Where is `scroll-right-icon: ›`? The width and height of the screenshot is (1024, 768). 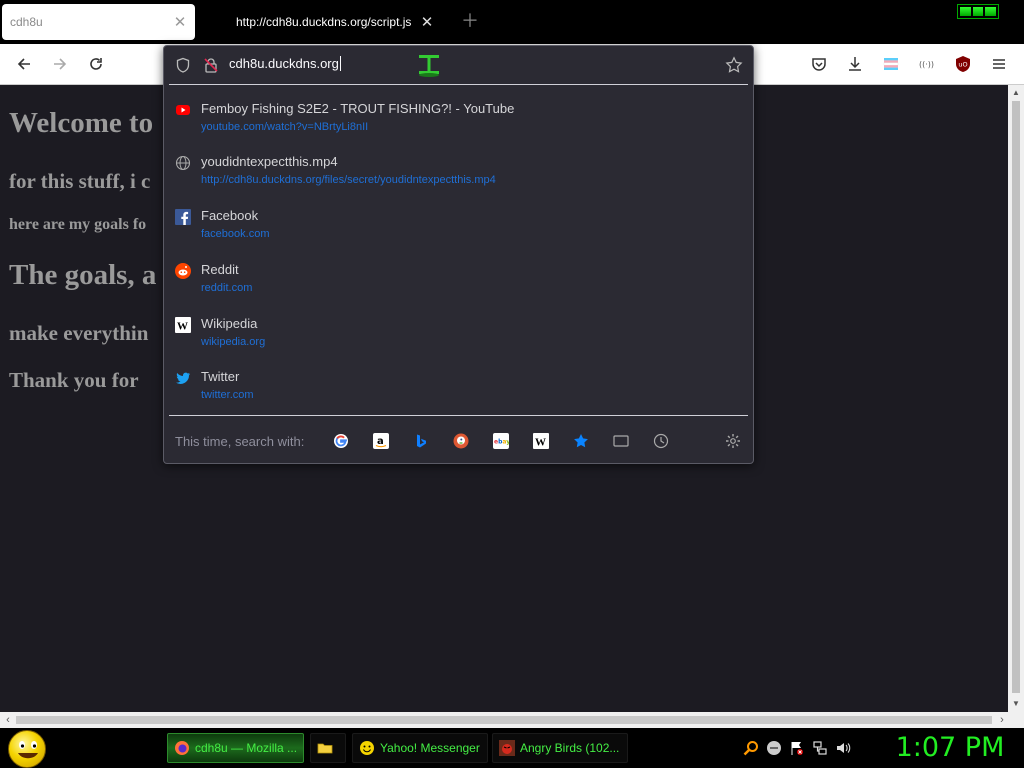
scroll-right-icon: › is located at coordinates (1002, 720).